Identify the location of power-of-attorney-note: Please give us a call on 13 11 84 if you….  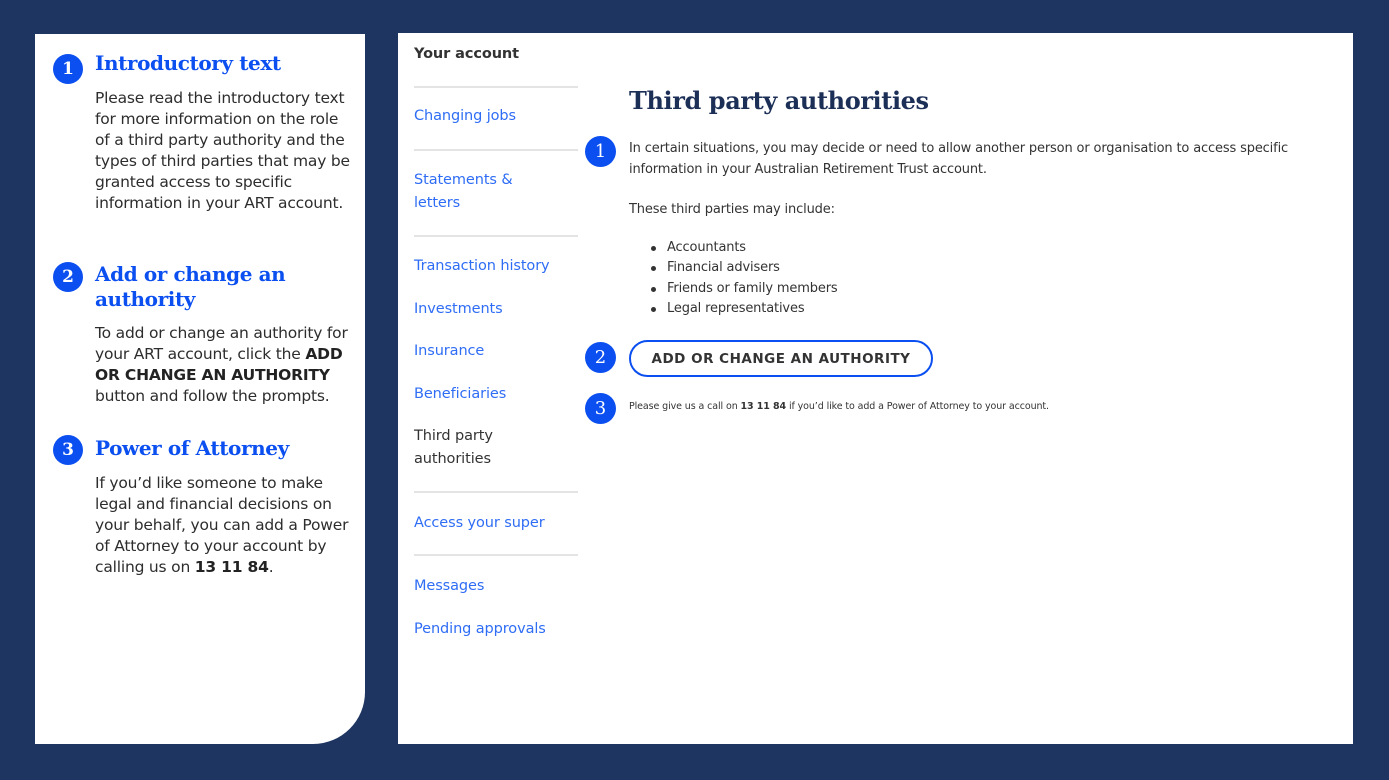
(839, 407).